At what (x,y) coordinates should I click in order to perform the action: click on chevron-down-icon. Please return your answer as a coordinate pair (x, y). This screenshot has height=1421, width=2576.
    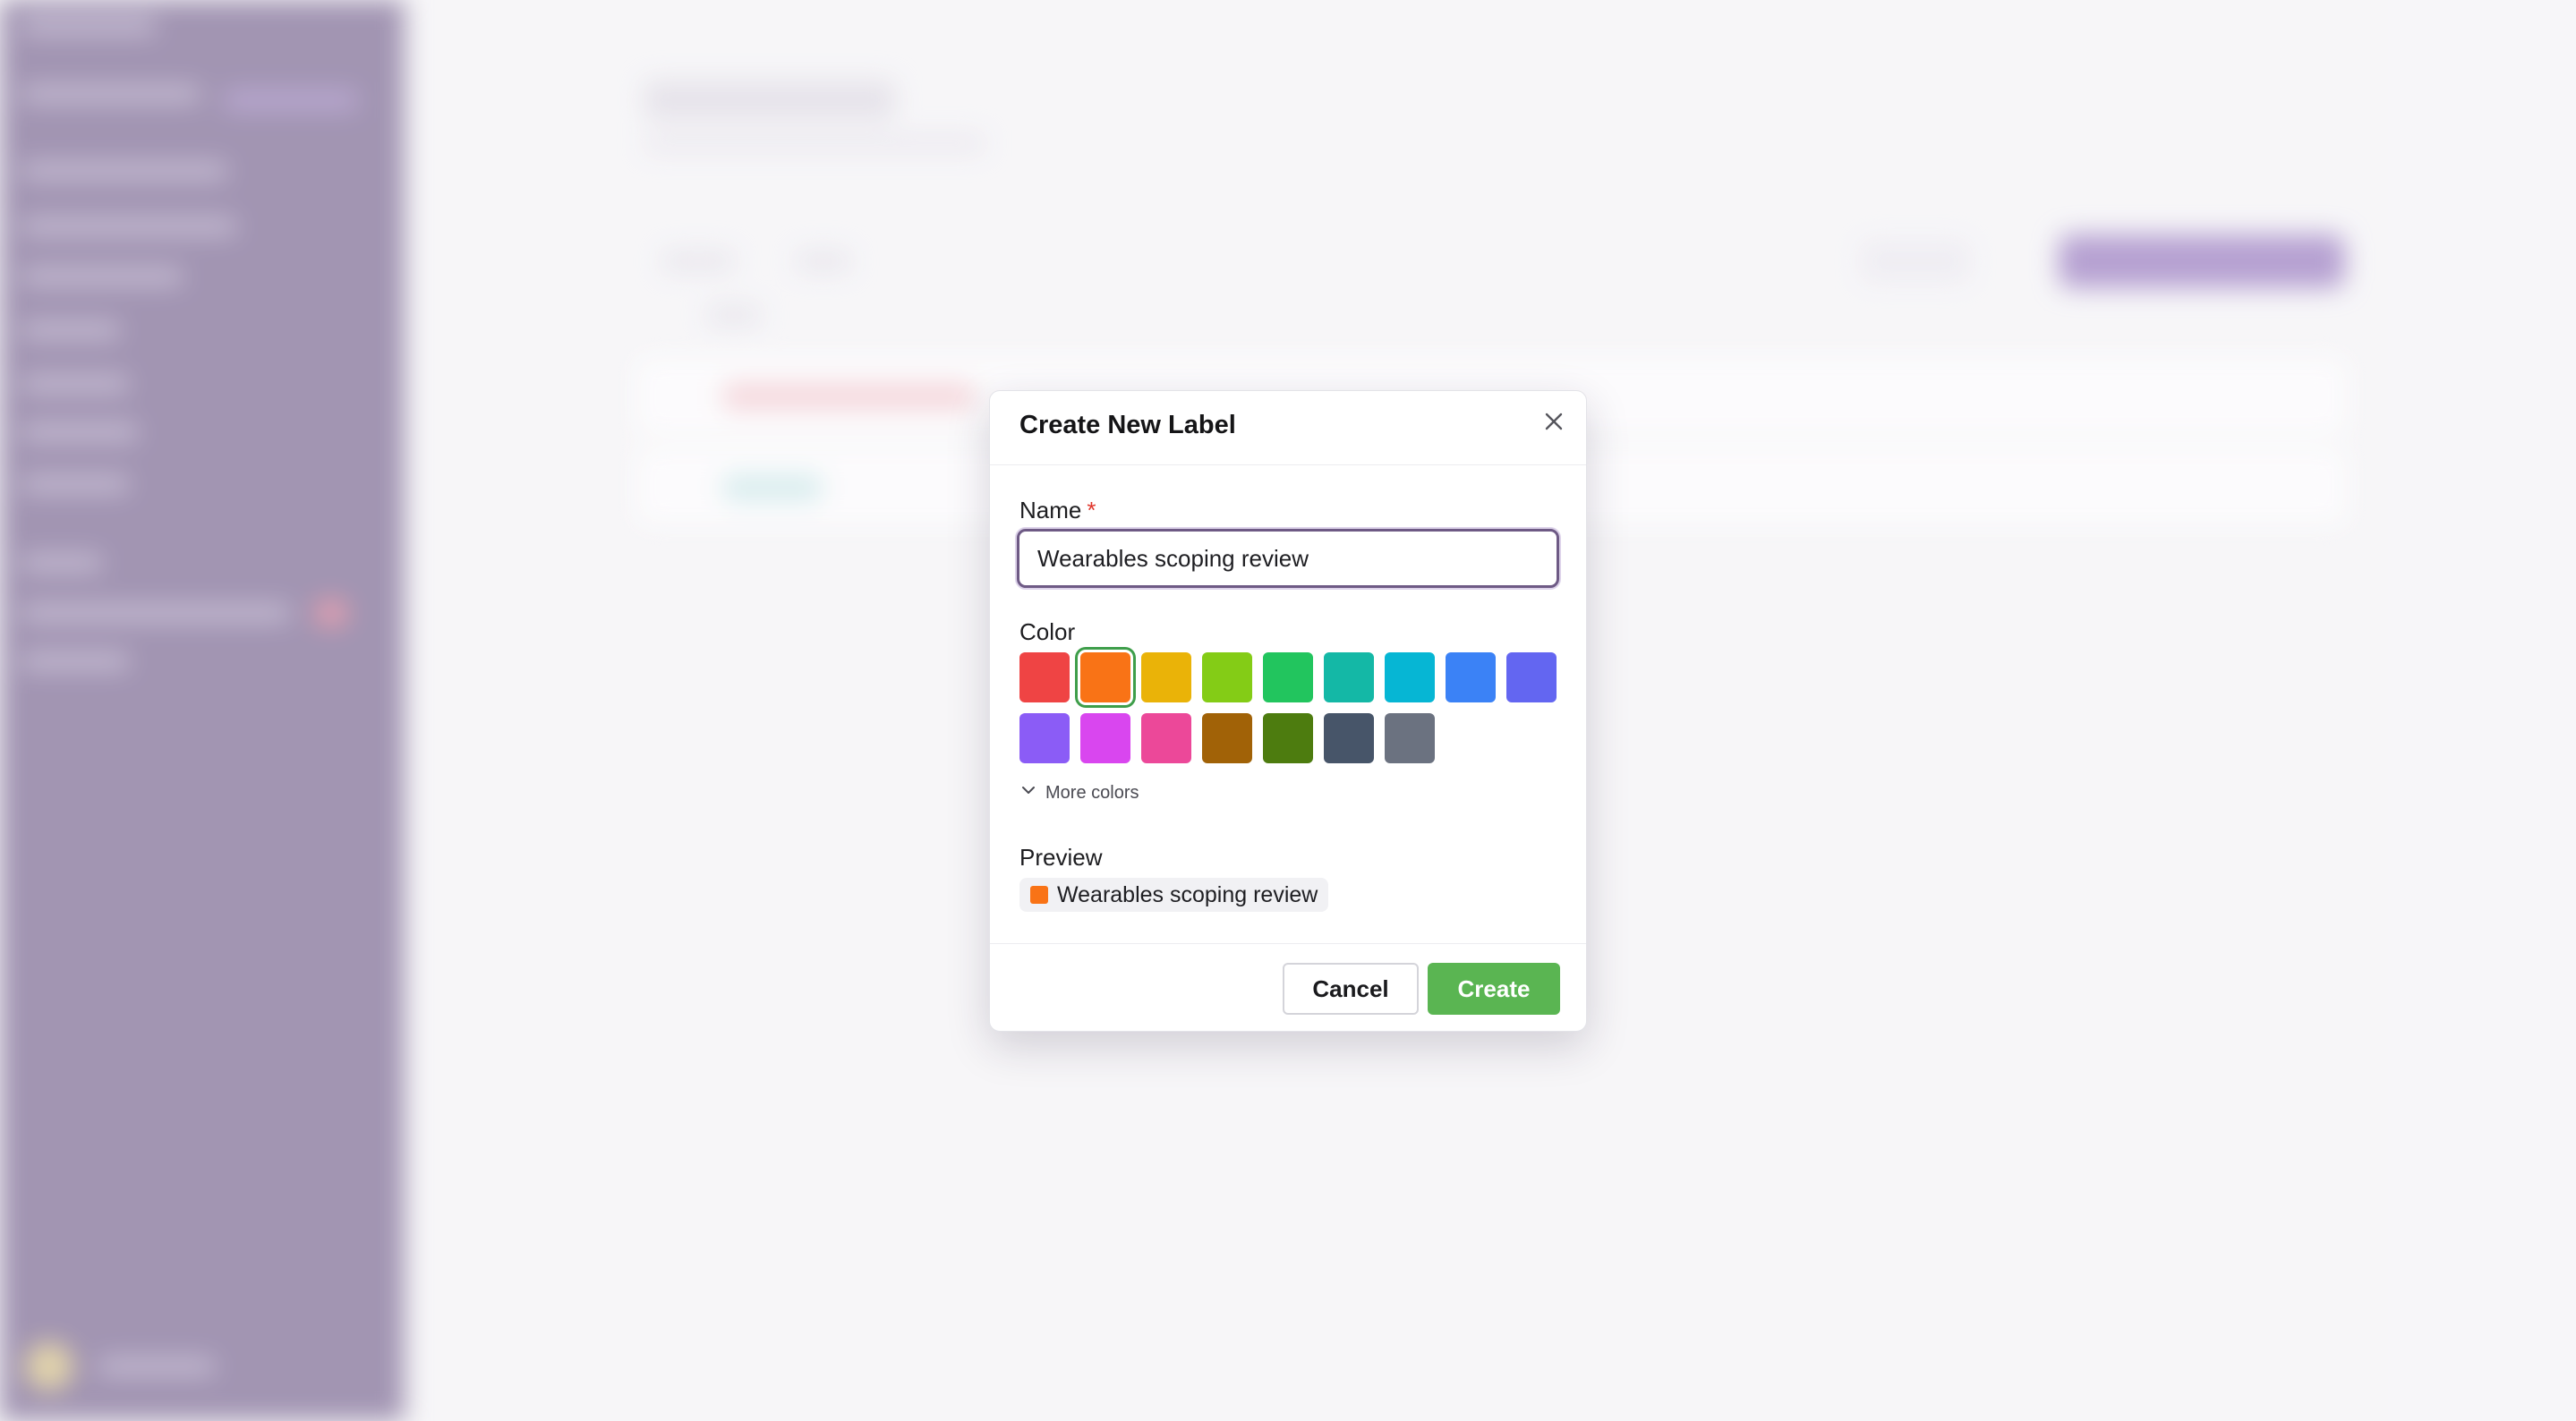
    Looking at the image, I should click on (1028, 793).